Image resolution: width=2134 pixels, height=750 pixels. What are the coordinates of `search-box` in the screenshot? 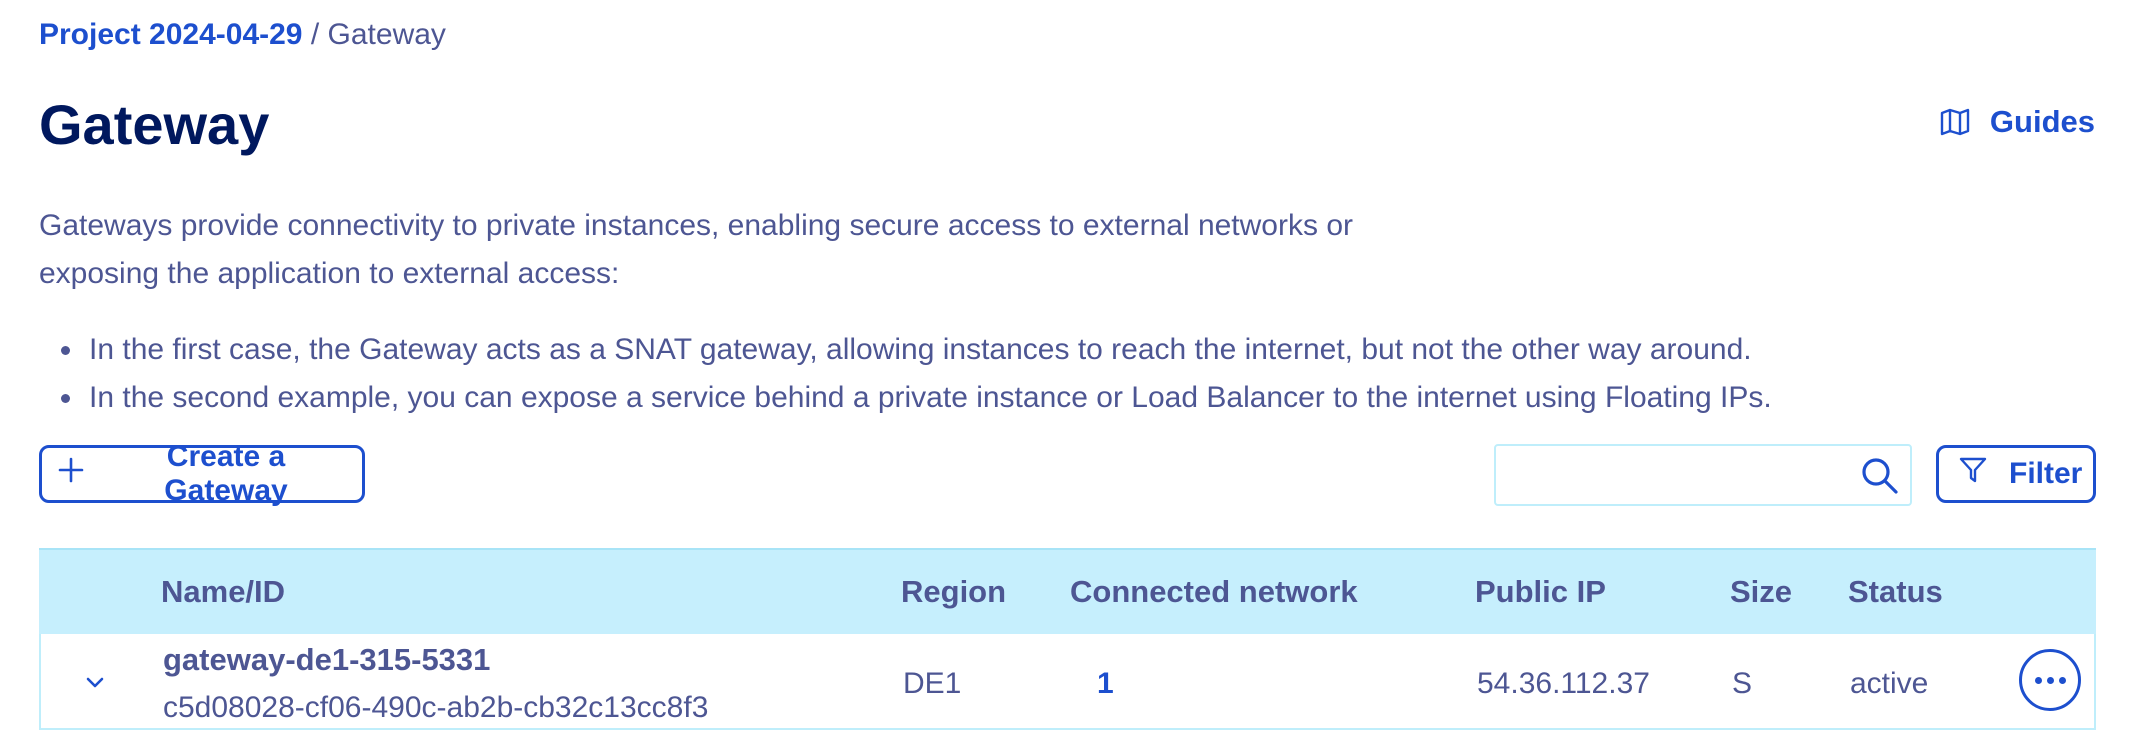 It's located at (1703, 475).